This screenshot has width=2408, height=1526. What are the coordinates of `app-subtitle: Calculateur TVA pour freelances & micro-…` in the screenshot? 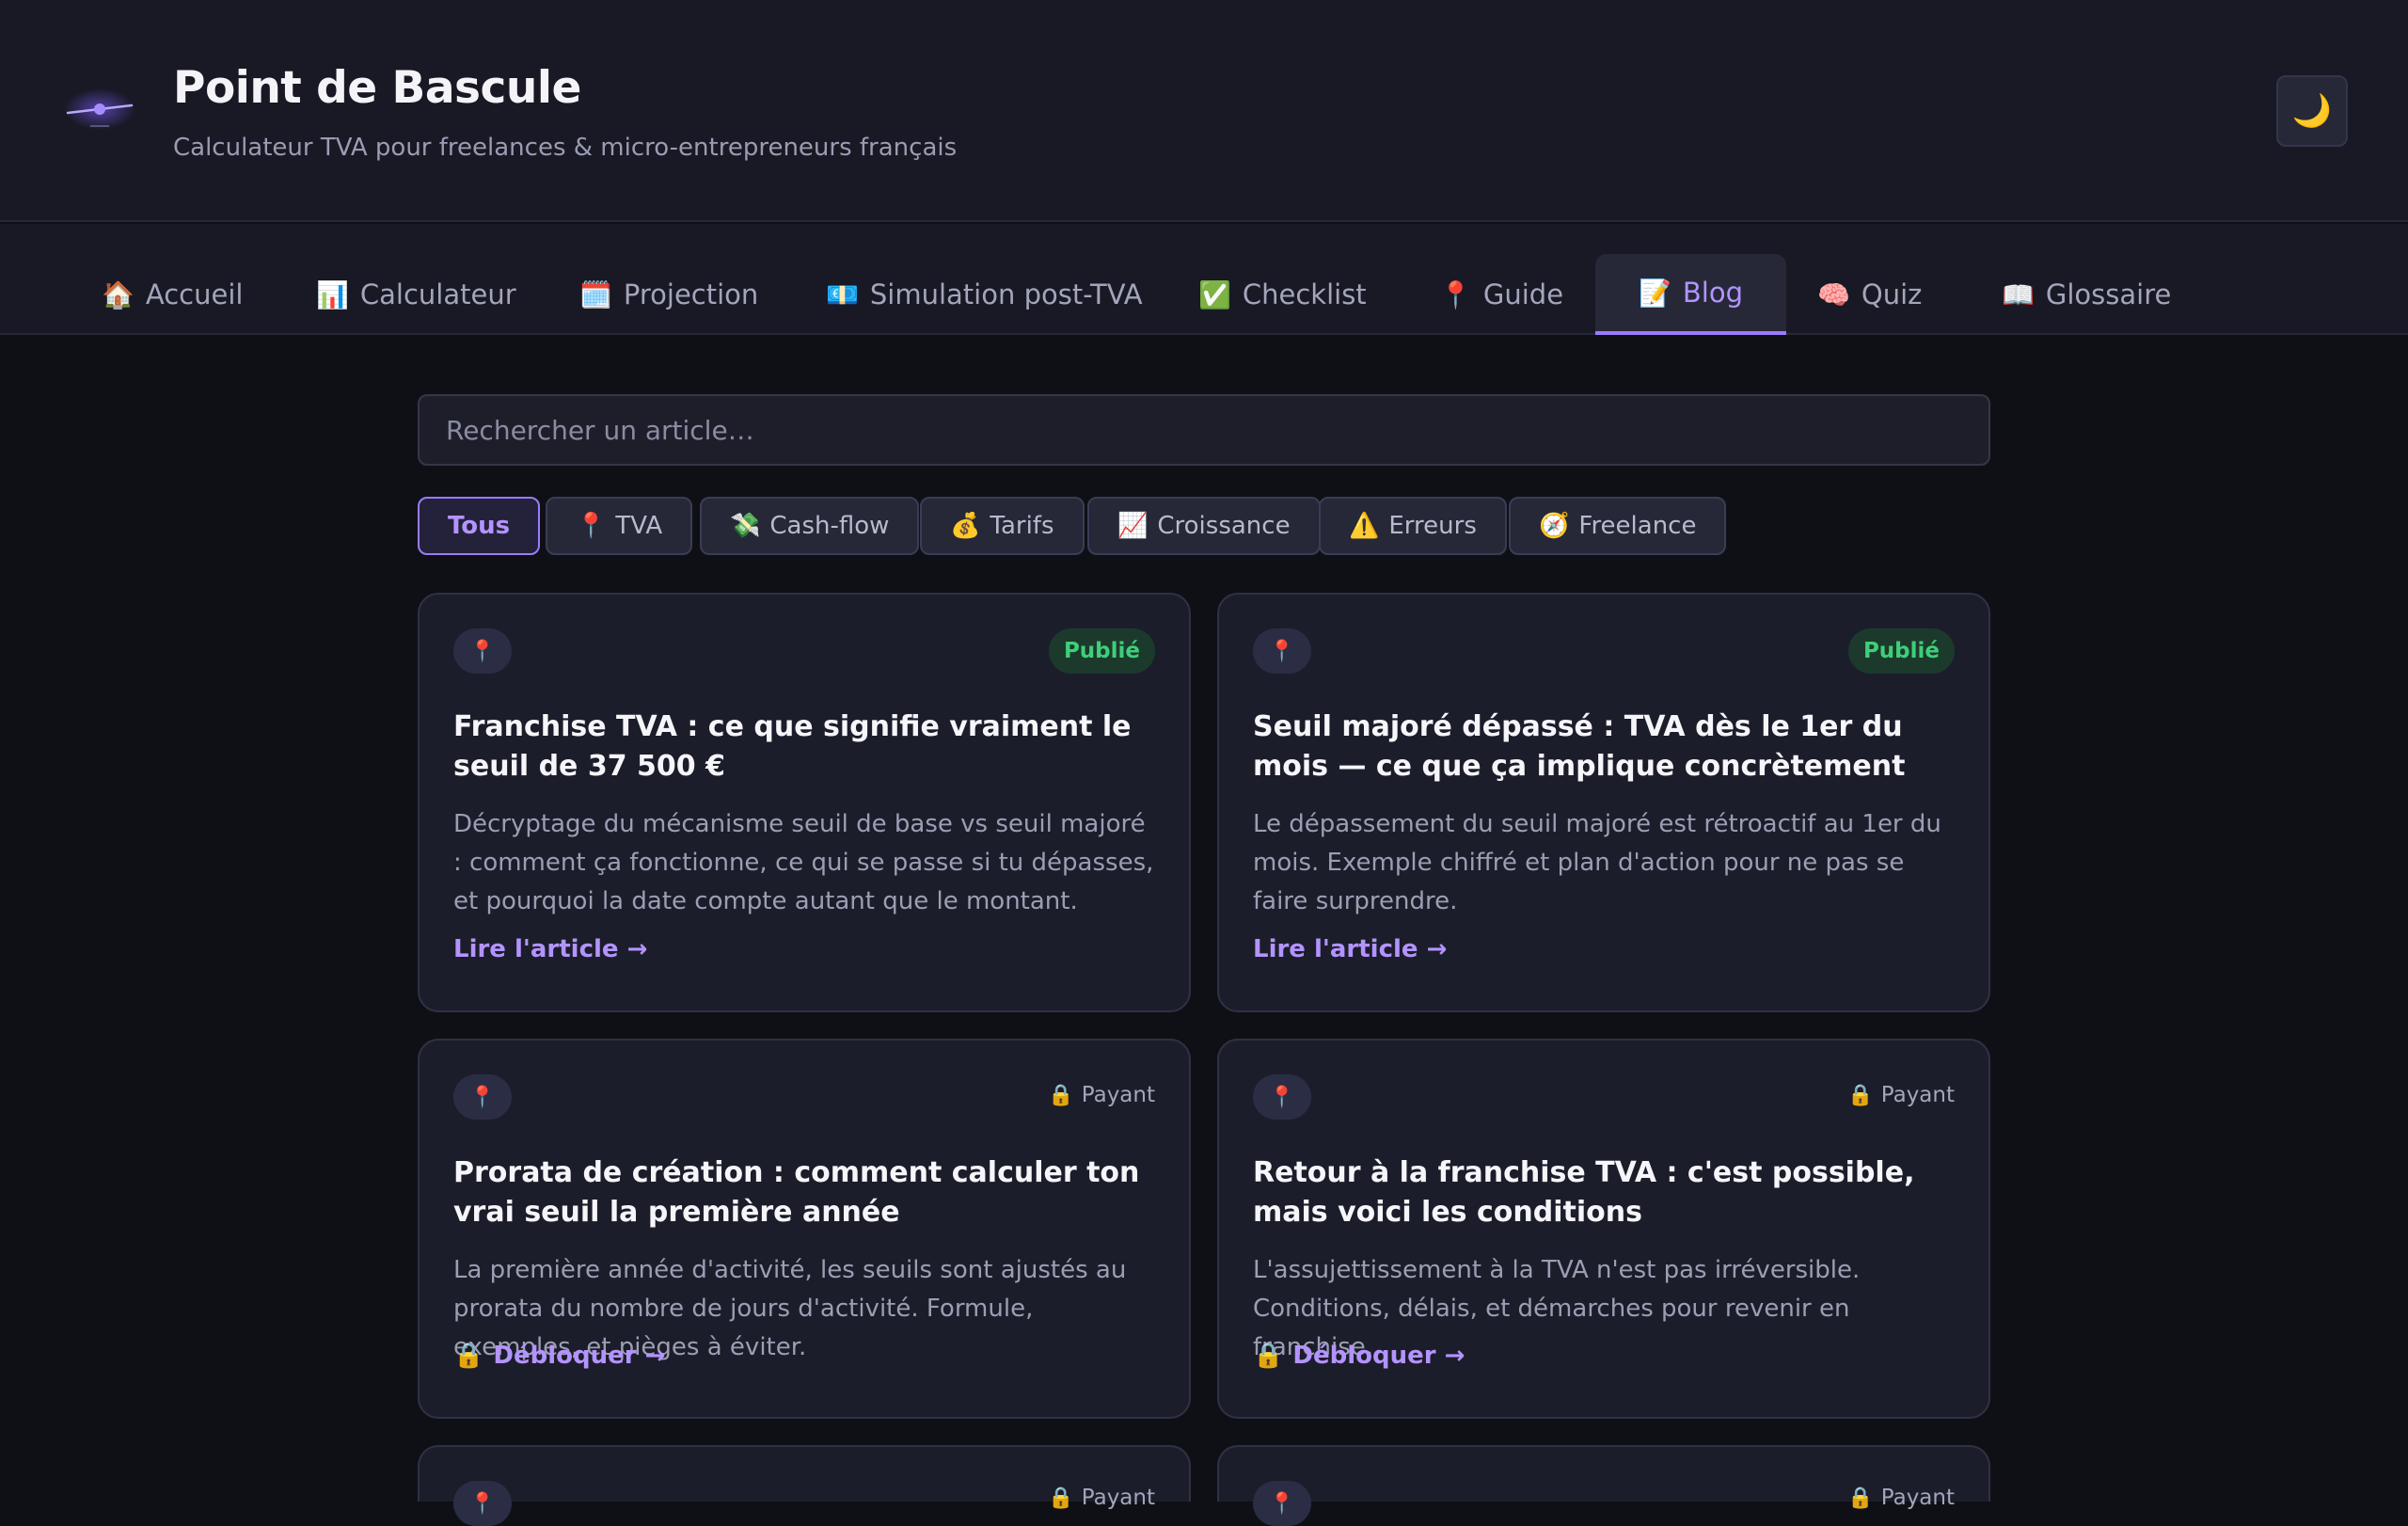 It's located at (566, 148).